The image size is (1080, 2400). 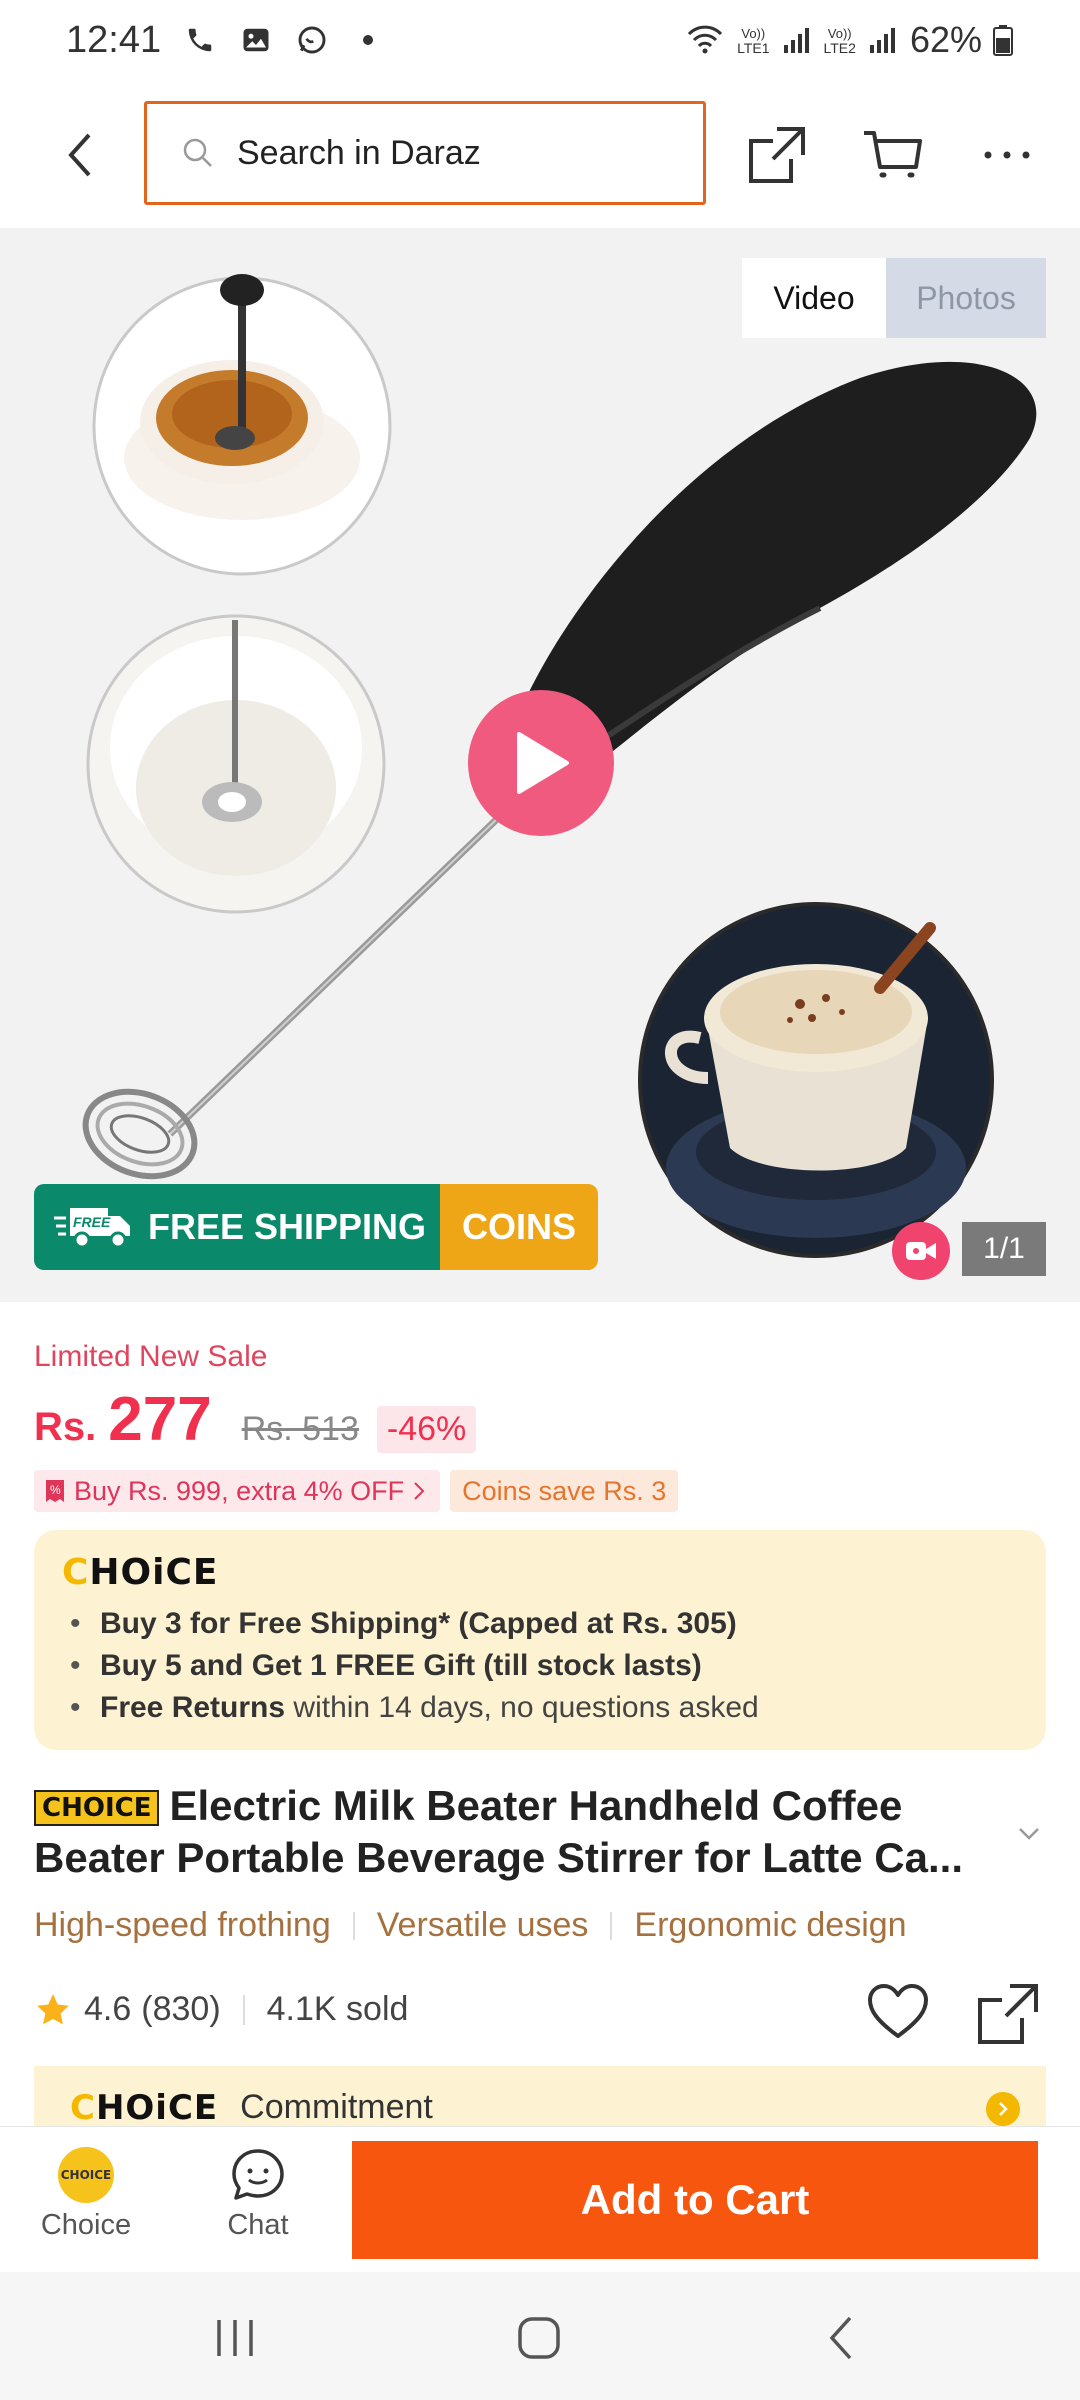 I want to click on status-right: Vo)) LTE1 Vo)) LTE2 62%, so click(x=848, y=40).